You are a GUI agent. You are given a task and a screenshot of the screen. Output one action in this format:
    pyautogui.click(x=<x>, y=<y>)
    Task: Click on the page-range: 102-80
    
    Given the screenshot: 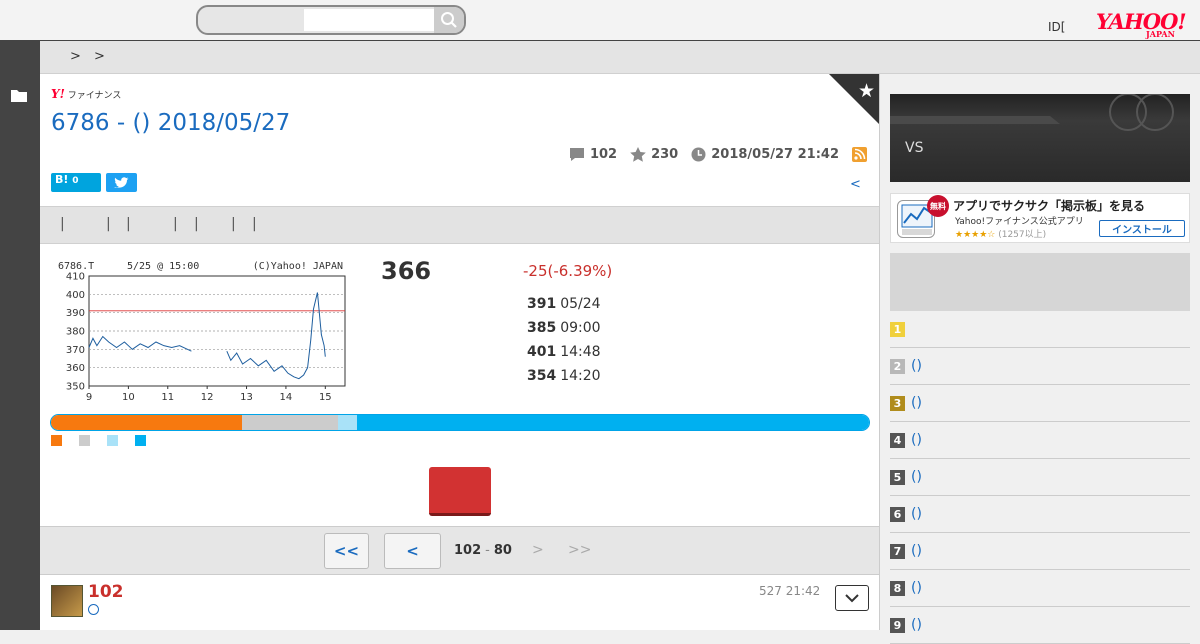 What is the action you would take?
    pyautogui.click(x=483, y=550)
    